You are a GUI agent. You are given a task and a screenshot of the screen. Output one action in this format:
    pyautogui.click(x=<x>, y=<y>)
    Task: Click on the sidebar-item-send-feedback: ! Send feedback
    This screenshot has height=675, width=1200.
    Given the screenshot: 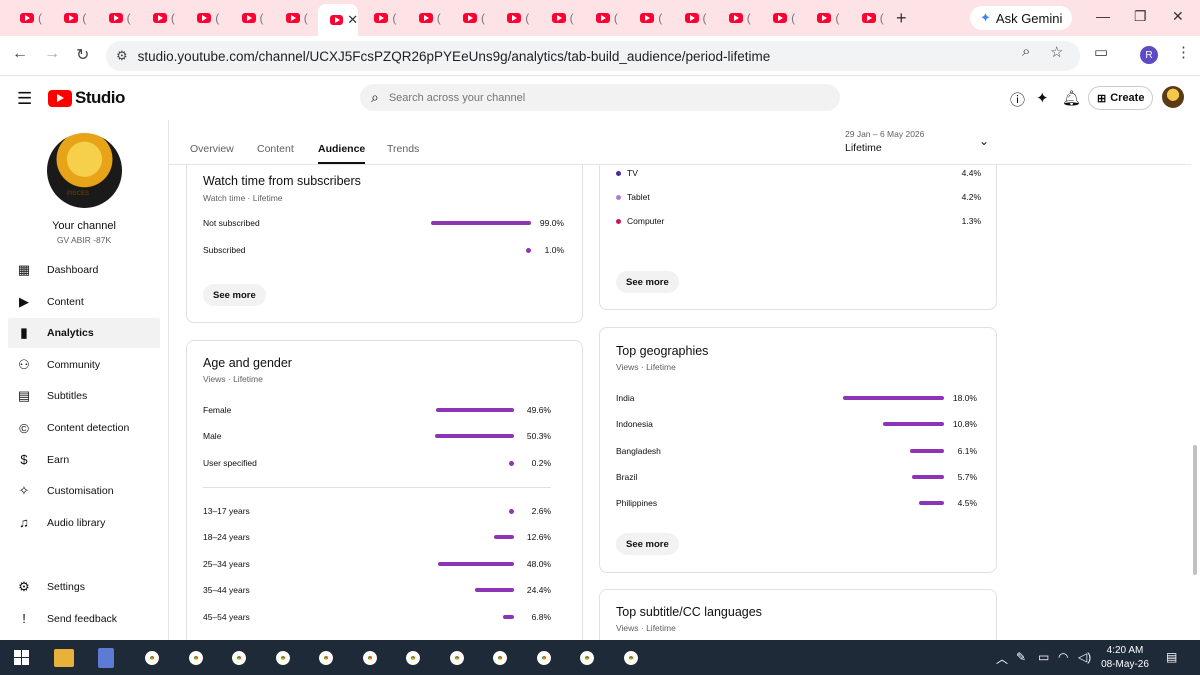 What is the action you would take?
    pyautogui.click(x=84, y=619)
    